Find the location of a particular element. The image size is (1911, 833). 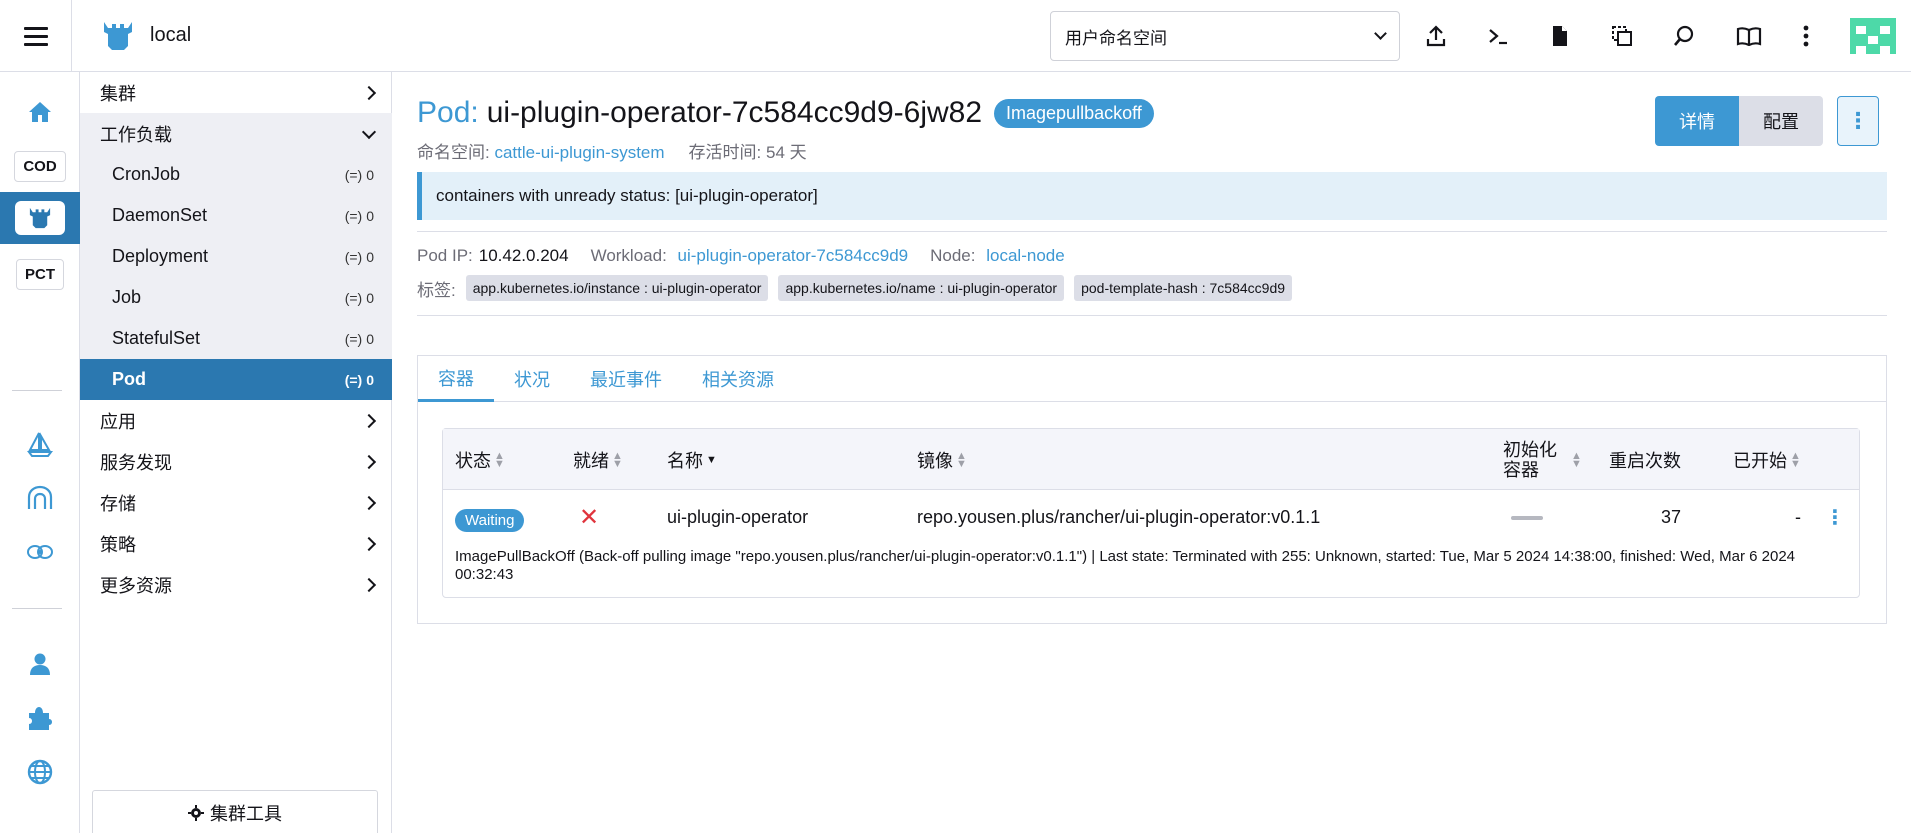

cluster-cod: COD is located at coordinates (40, 166).